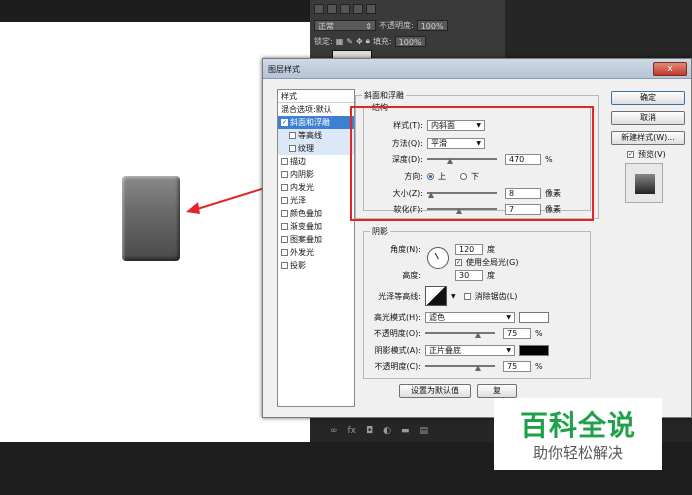 Image resolution: width=692 pixels, height=495 pixels. I want to click on angle-input-row: 120 度, so click(475, 249).